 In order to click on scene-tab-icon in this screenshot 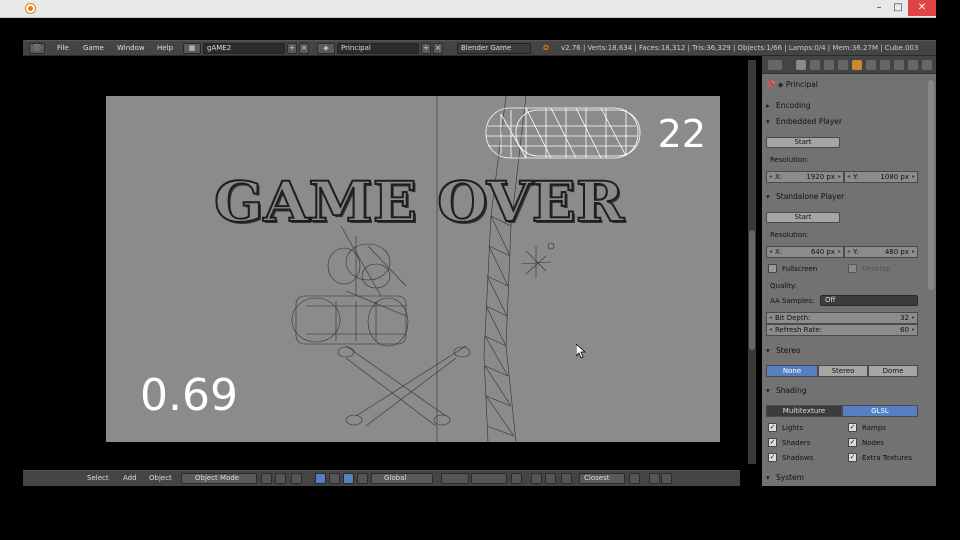, I will do `click(829, 65)`.